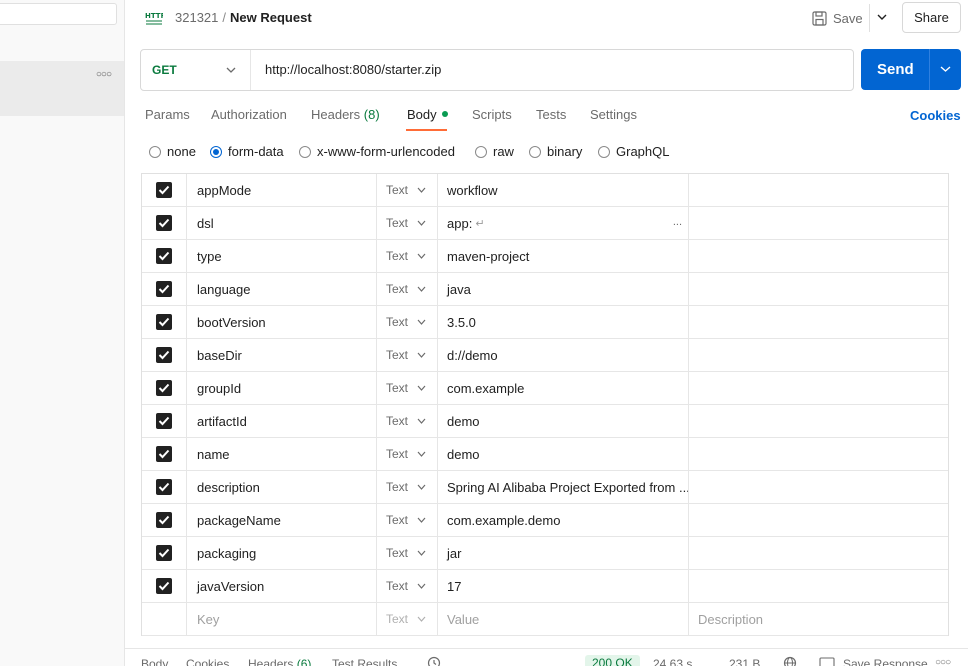 The image size is (968, 666). What do you see at coordinates (563, 322) in the screenshot?
I see `value-input: 3.5.0` at bounding box center [563, 322].